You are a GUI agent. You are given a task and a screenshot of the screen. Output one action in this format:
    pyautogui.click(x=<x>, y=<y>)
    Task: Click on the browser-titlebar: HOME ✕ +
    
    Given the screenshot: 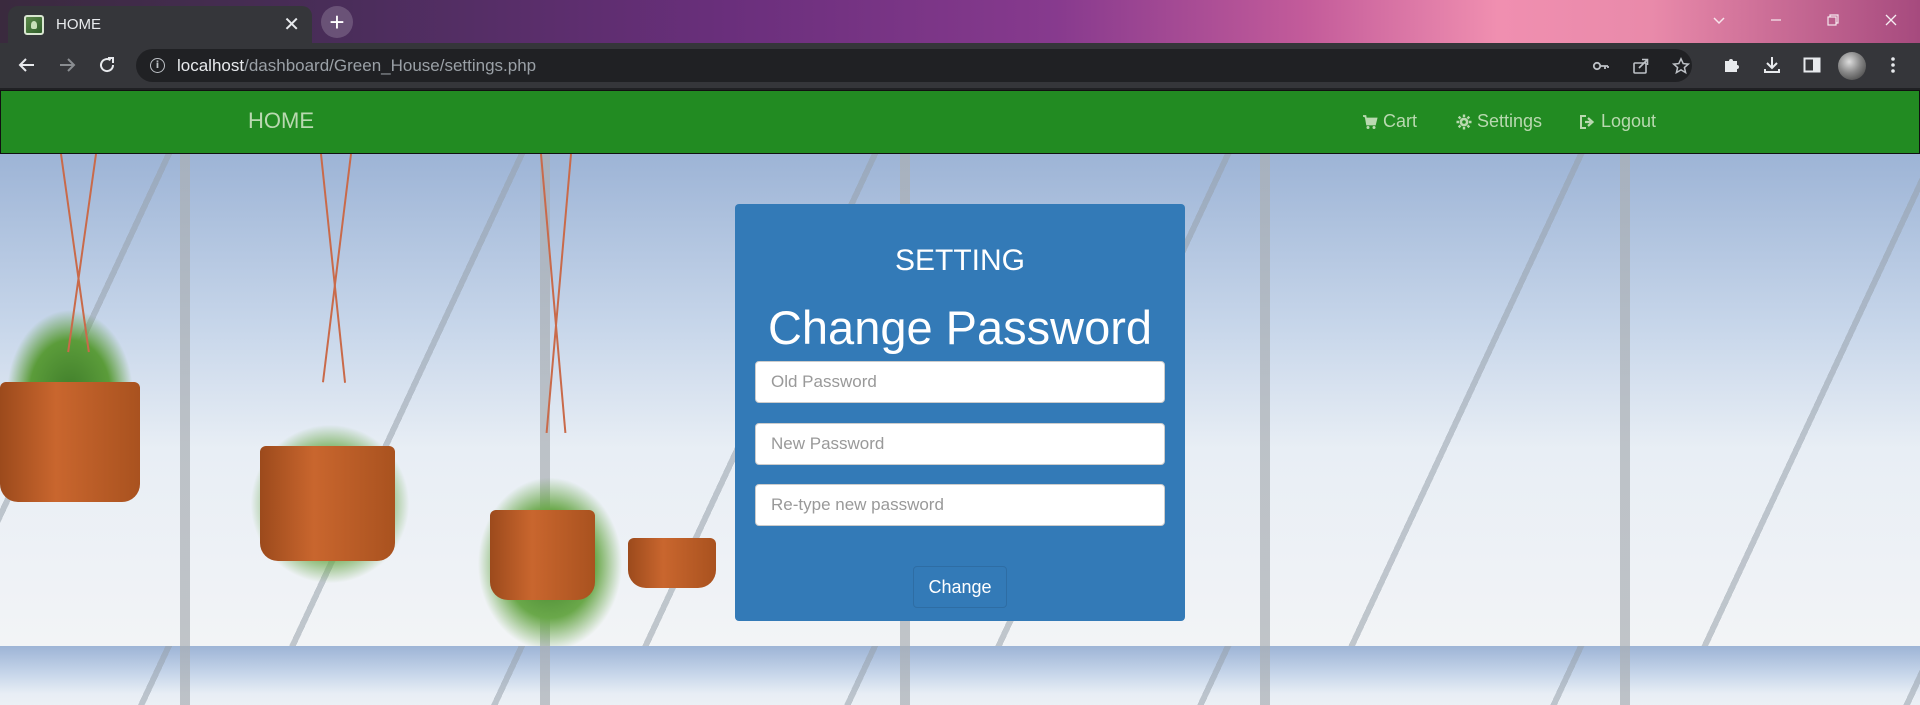 What is the action you would take?
    pyautogui.click(x=960, y=21)
    